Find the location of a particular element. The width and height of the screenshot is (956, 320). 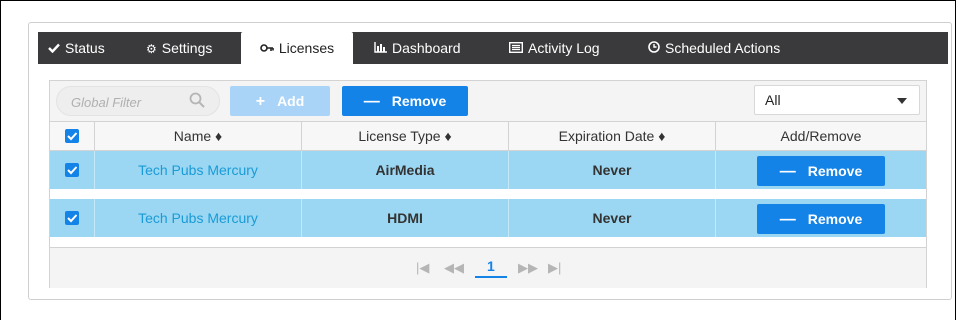

tab-status-label: Status is located at coordinates (85, 48).